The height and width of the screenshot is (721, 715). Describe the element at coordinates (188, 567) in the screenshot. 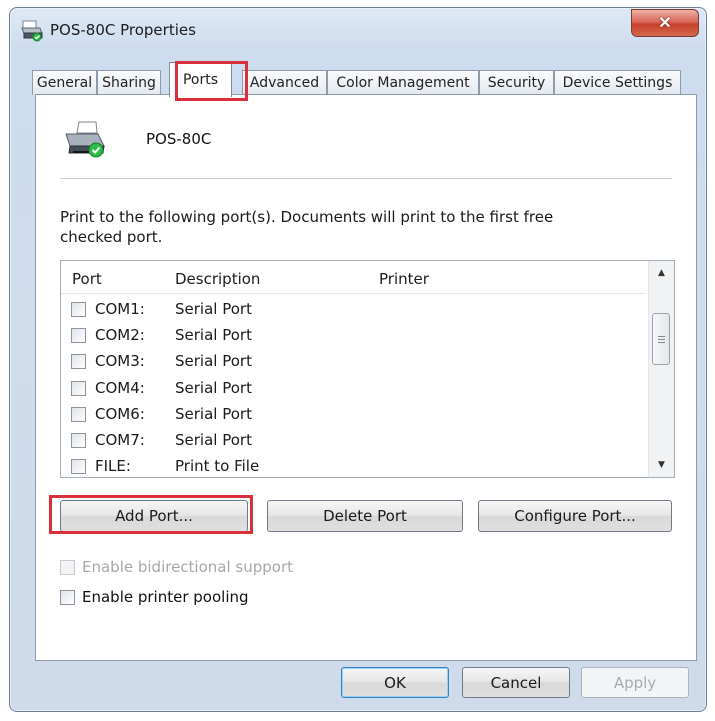

I see `bidirectional-label: Enable bidirectional support` at that location.